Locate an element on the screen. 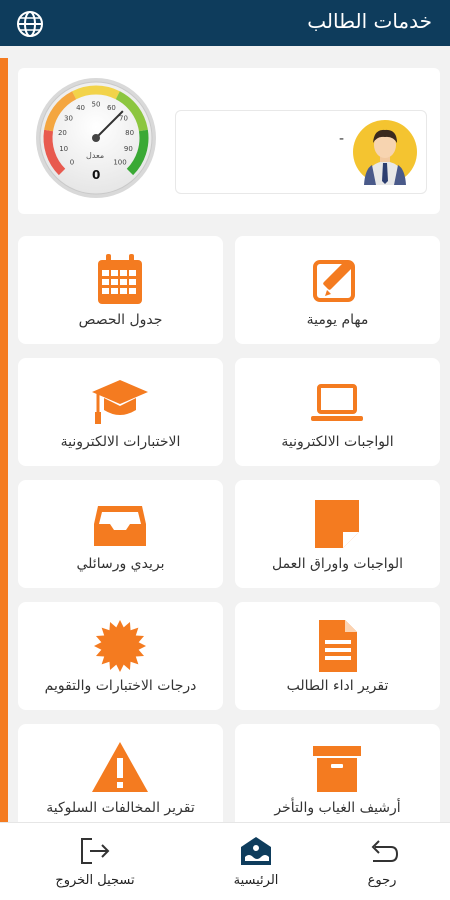 This screenshot has width=450, height=900. tile-label: تقرير المخالفات السلوكية is located at coordinates (120, 808).